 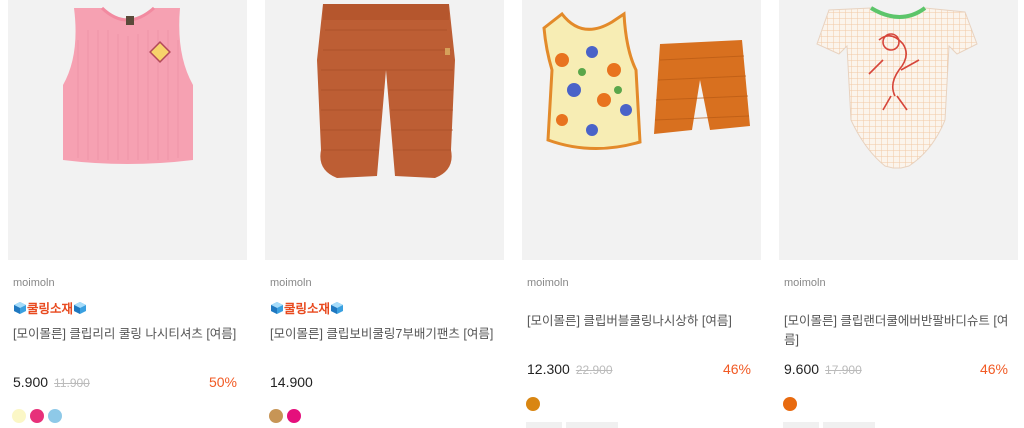 What do you see at coordinates (643, 321) in the screenshot?
I see `product-title: [모이몰른] 클립버블쿨링나시상하 [여름]` at bounding box center [643, 321].